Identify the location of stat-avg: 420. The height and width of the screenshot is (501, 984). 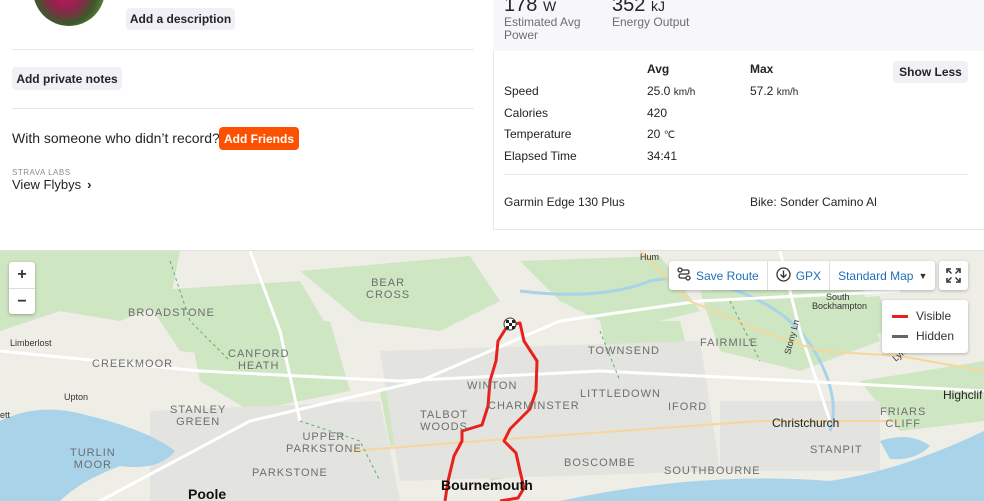
(657, 113).